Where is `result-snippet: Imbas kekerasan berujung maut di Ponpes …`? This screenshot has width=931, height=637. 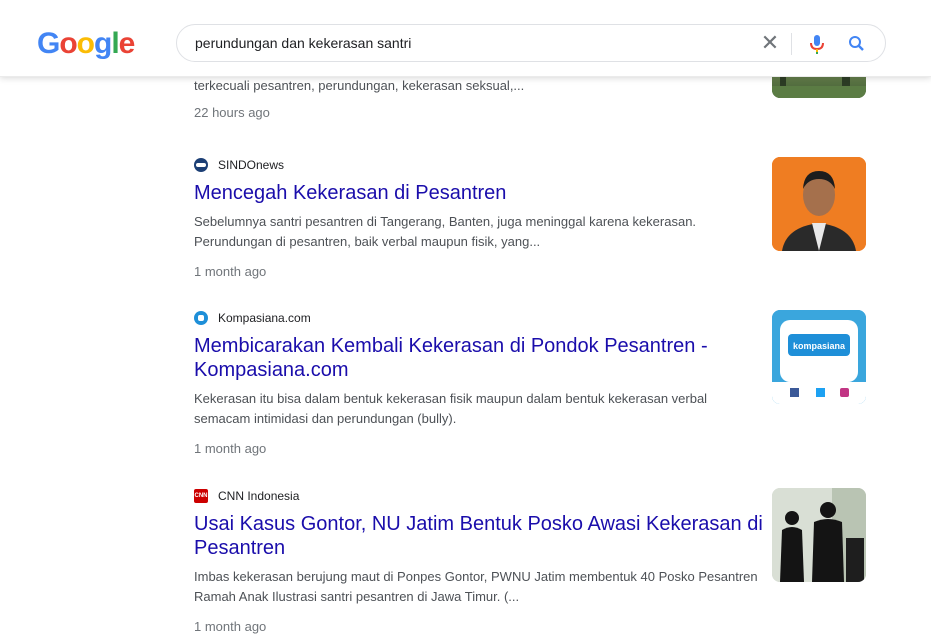 result-snippet: Imbas kekerasan berujung maut di Ponpes … is located at coordinates (476, 586).